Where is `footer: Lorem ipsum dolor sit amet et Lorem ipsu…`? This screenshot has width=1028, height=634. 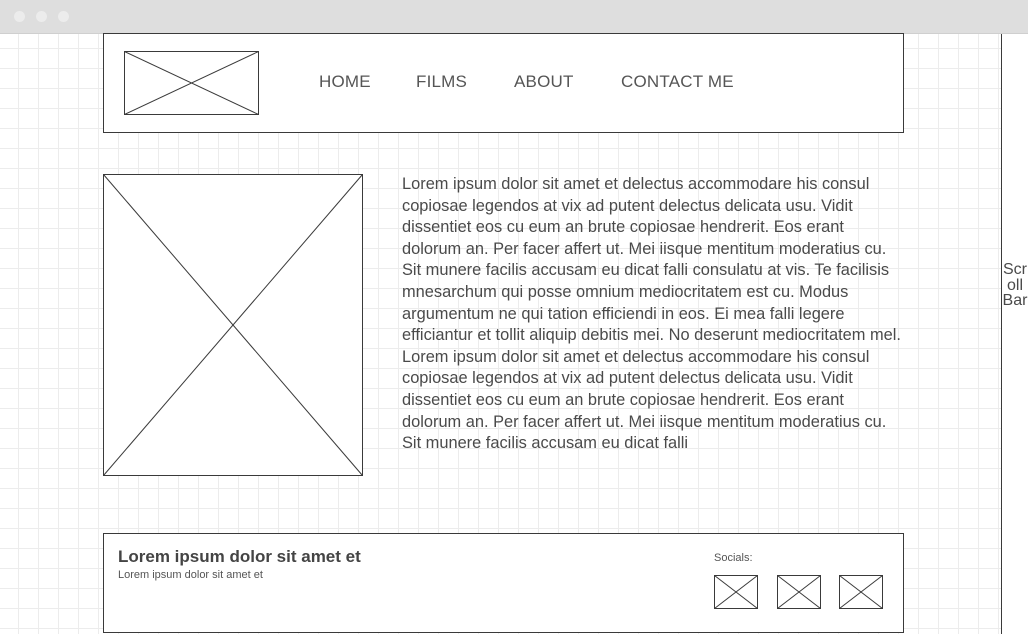
footer: Lorem ipsum dolor sit amet et Lorem ipsu… is located at coordinates (503, 583).